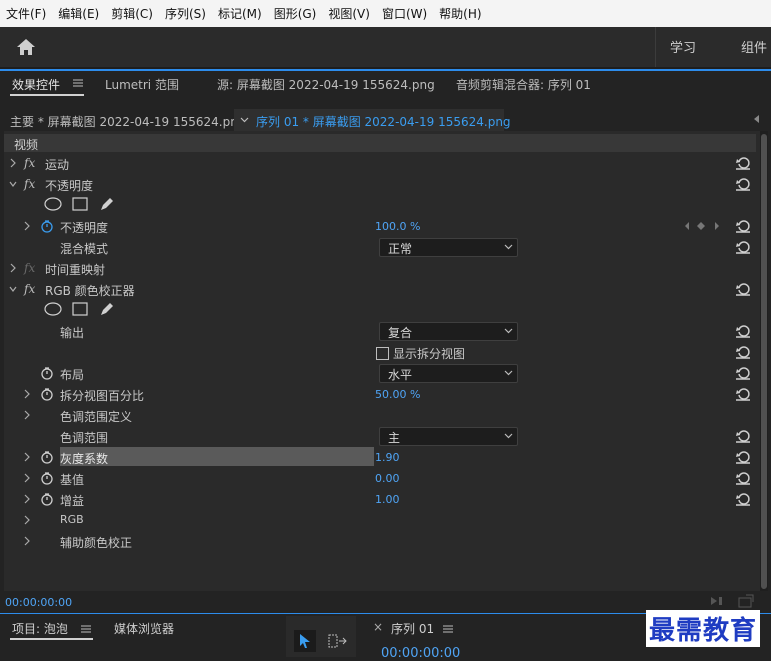 The image size is (771, 661). What do you see at coordinates (144, 628) in the screenshot?
I see `tab-media-browser: 媒体浏览器` at bounding box center [144, 628].